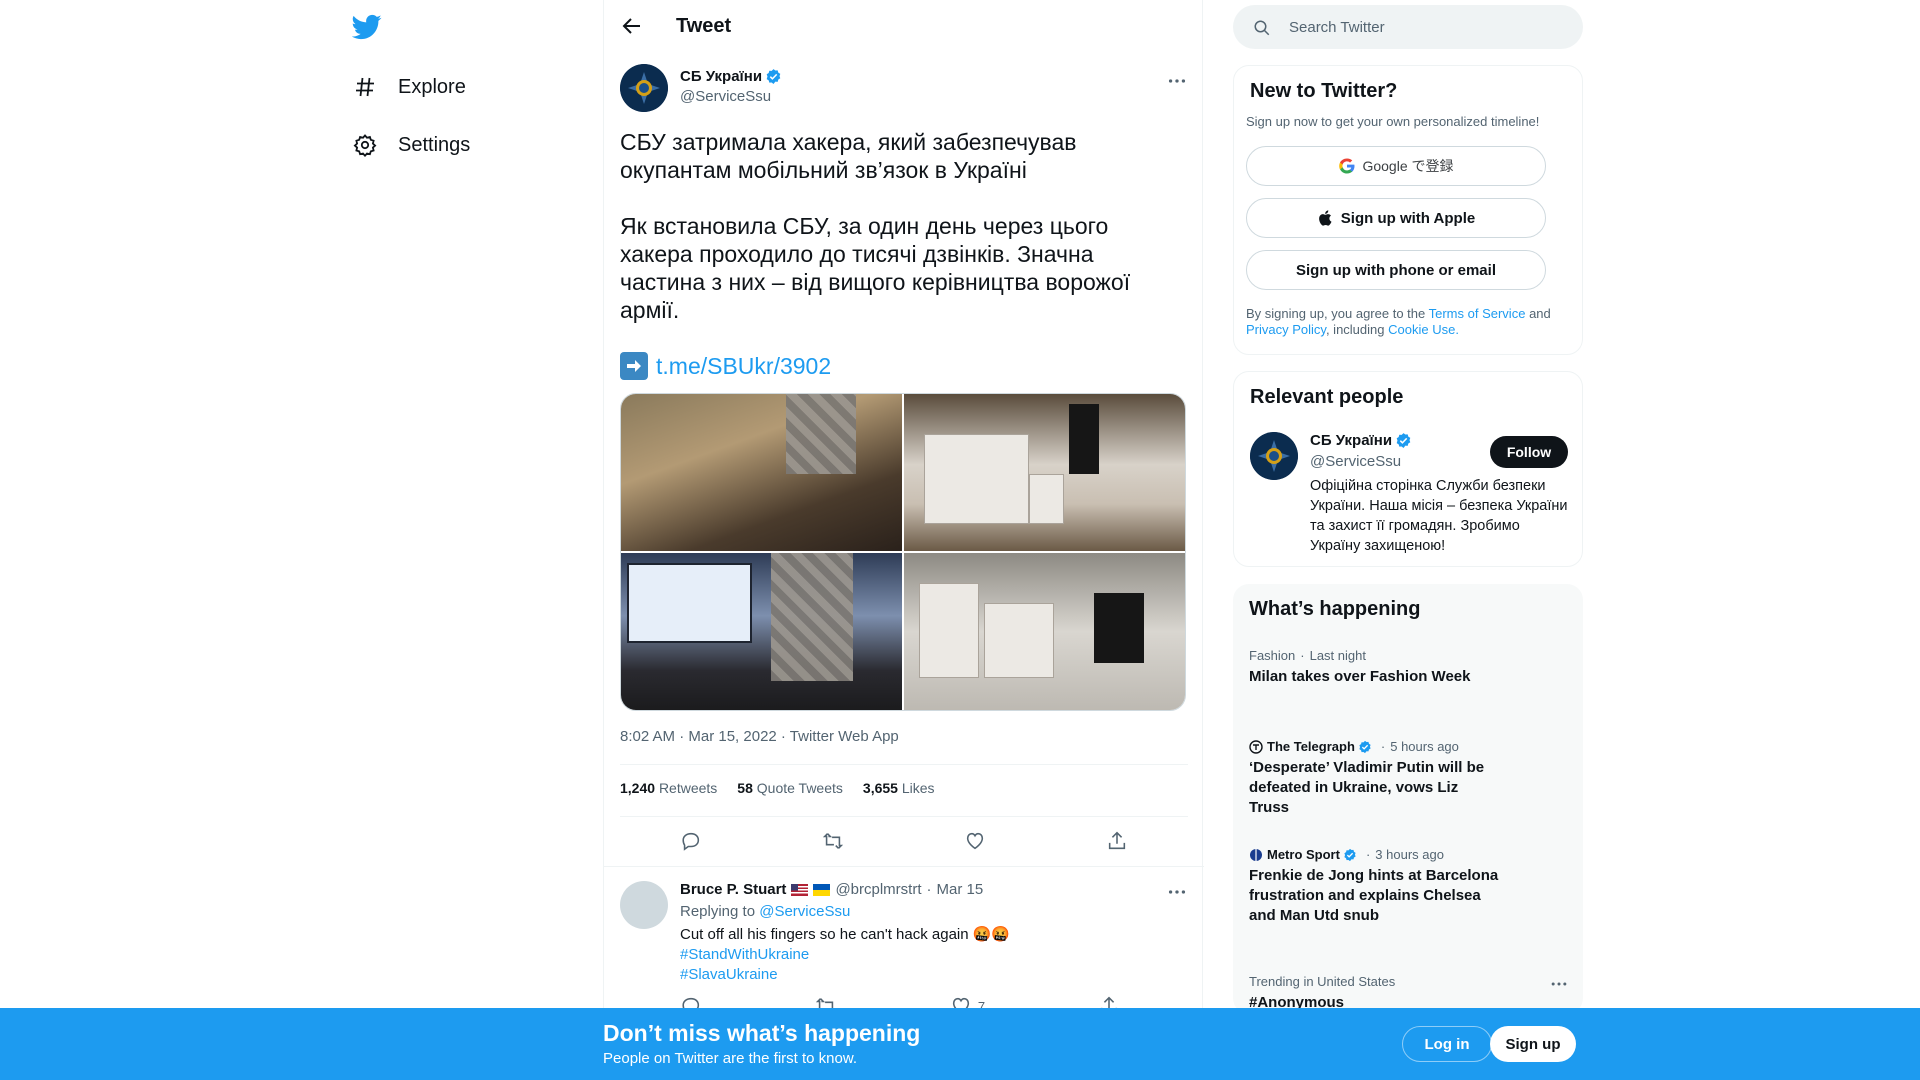 The width and height of the screenshot is (1920, 1080). Describe the element at coordinates (743, 366) in the screenshot. I see `tweet-link: t.me/SBUkr/3902` at that location.